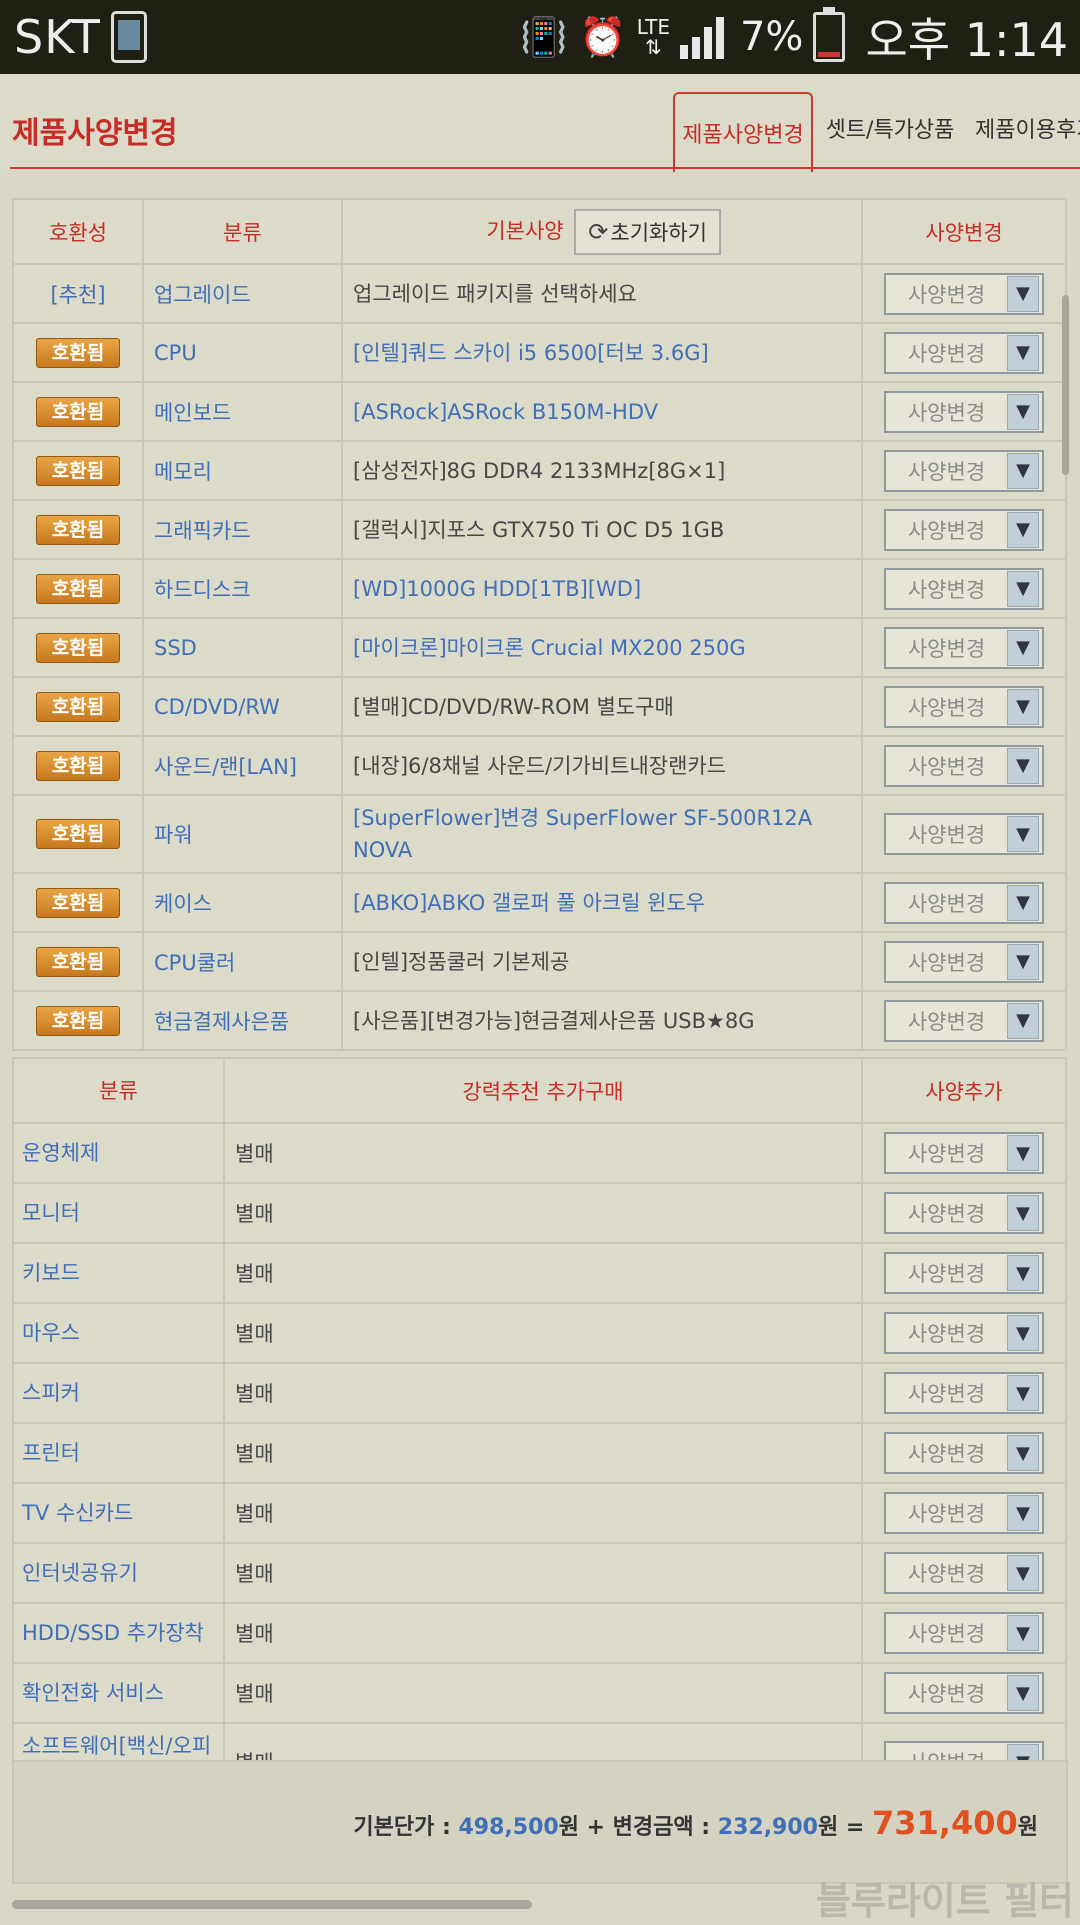 This screenshot has height=1925, width=1080. I want to click on clock: 오후 1:14, so click(966, 40).